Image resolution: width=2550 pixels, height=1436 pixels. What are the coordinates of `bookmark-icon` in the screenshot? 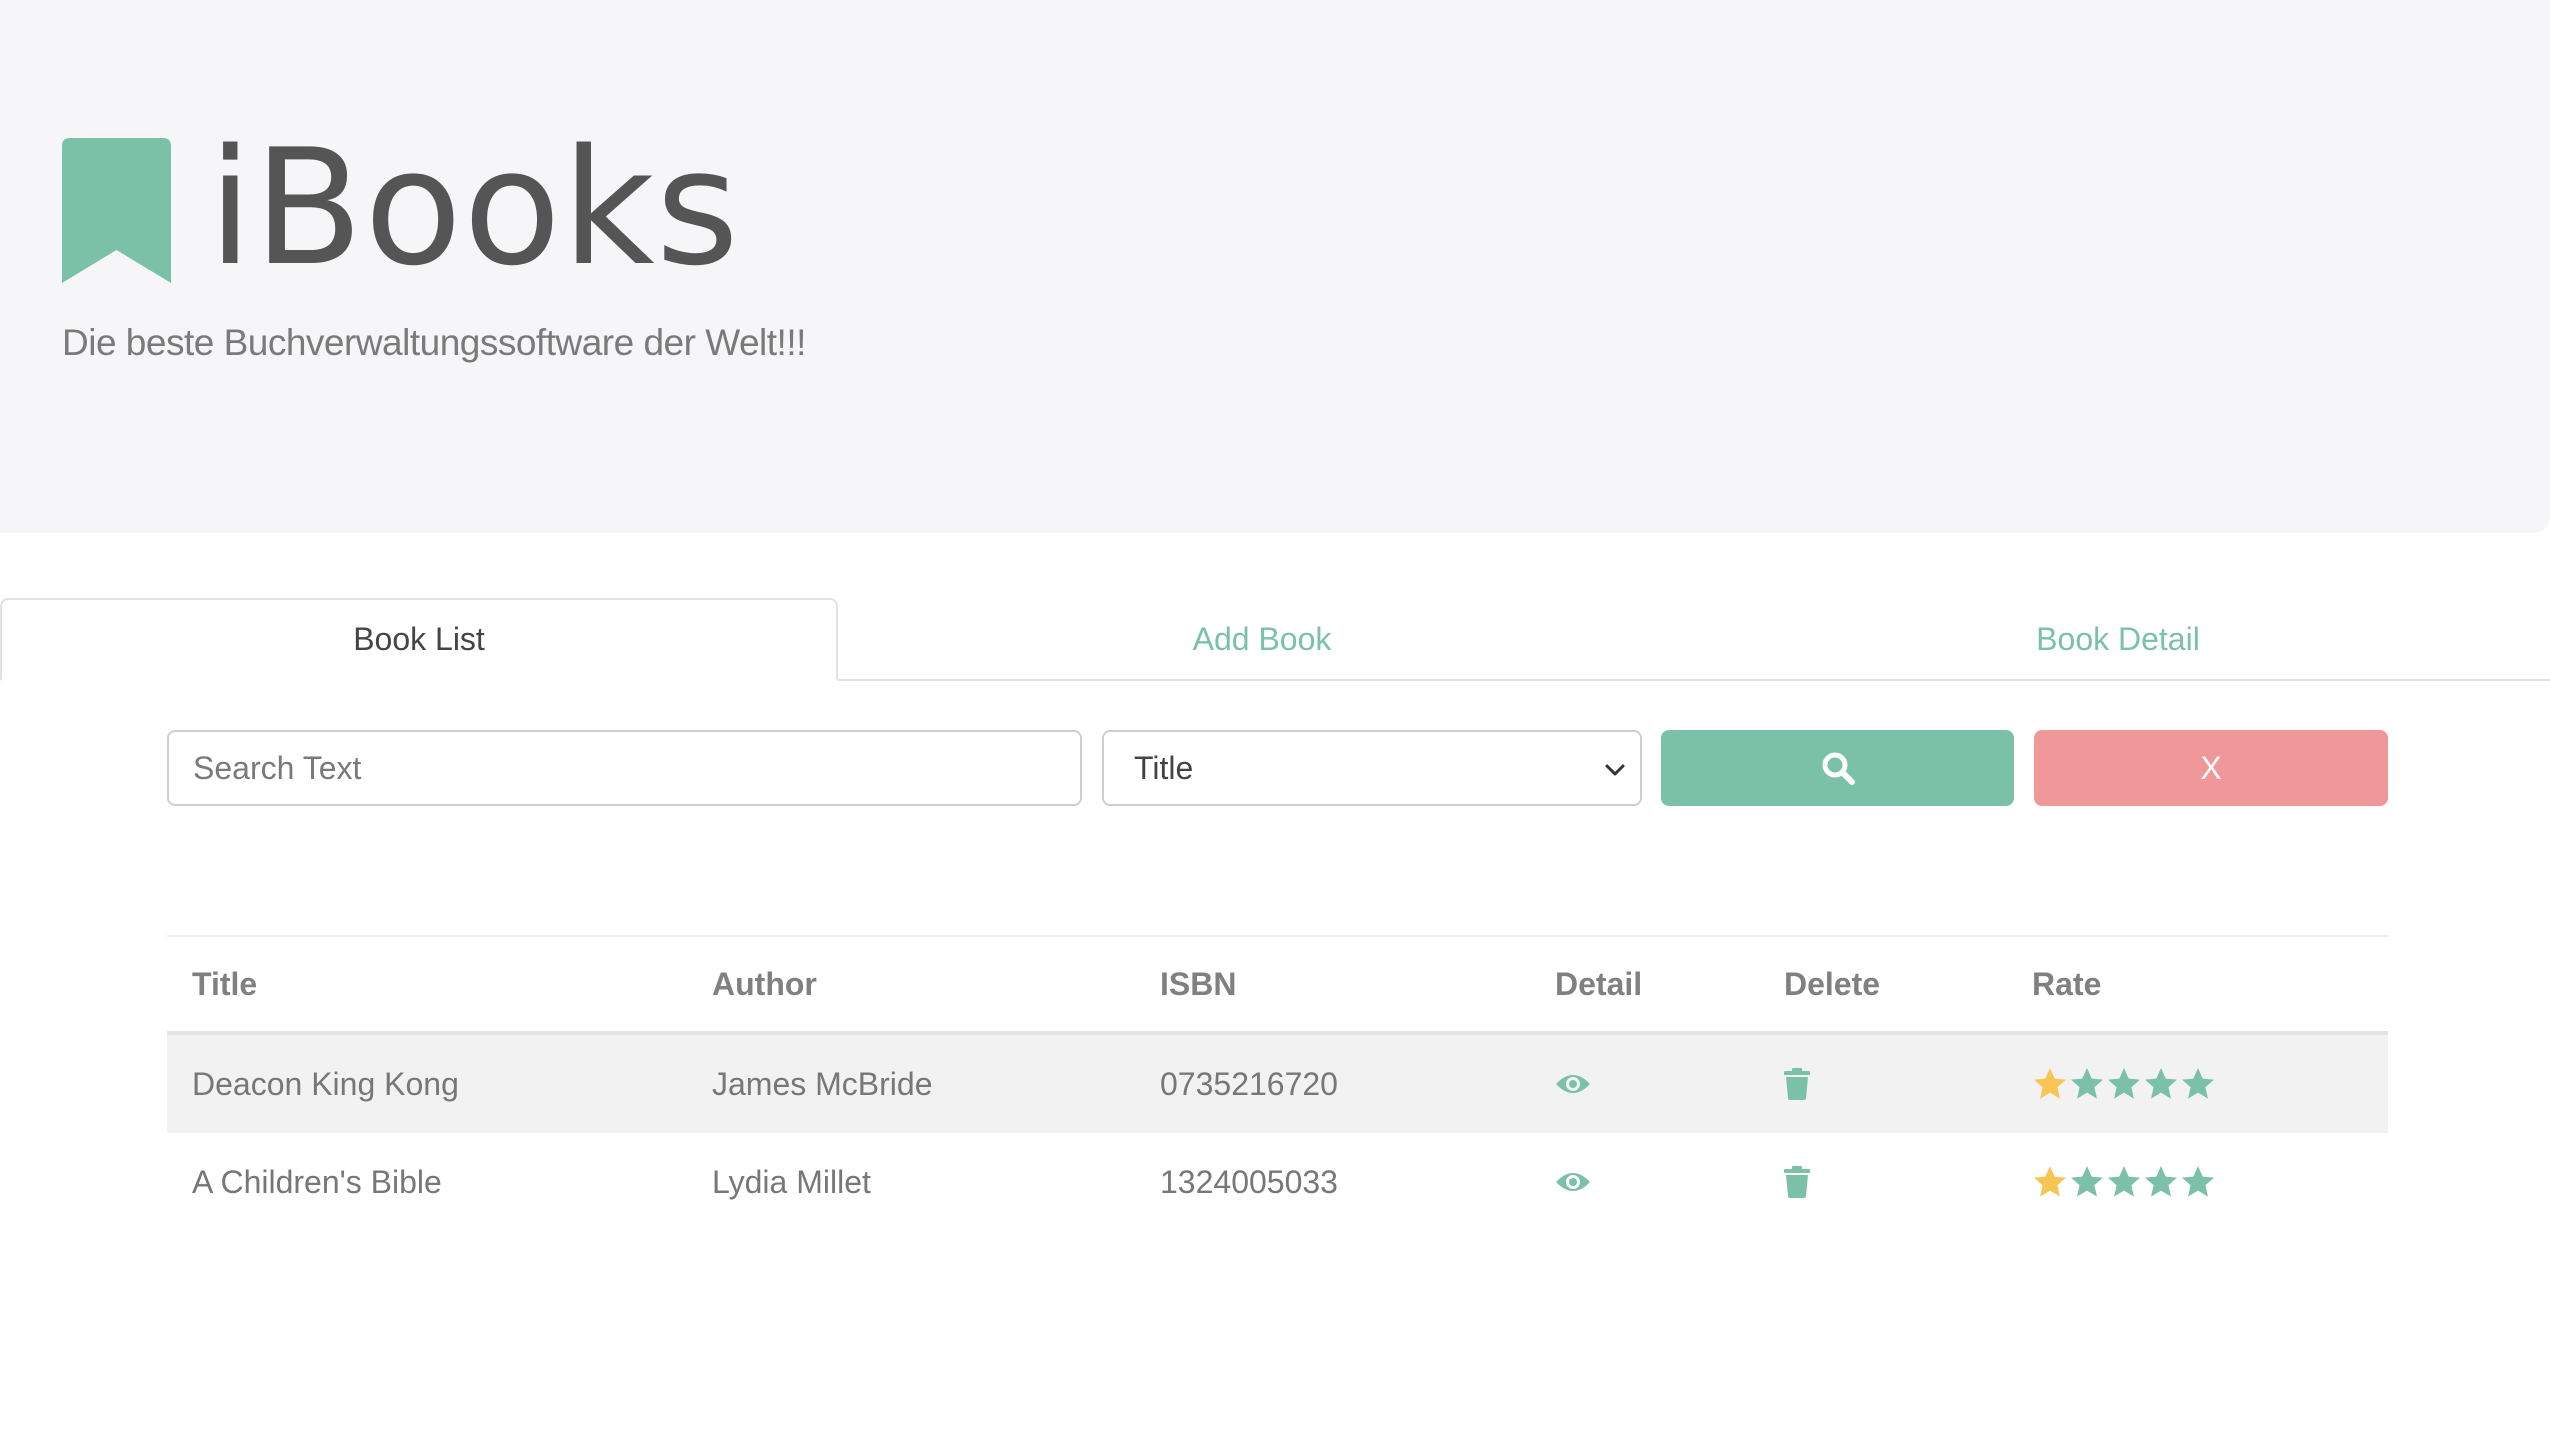 It's located at (116, 210).